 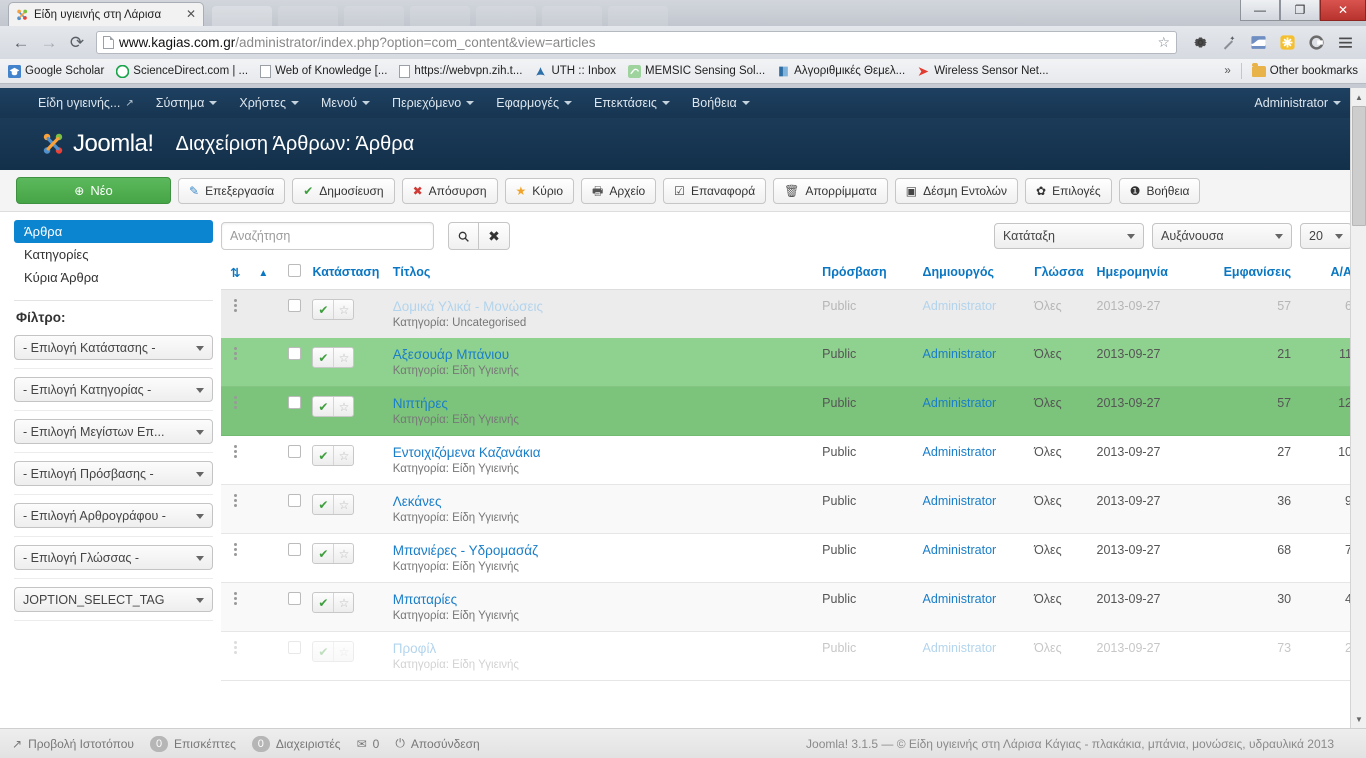 What do you see at coordinates (425, 599) in the screenshot?
I see `article-title-link: Μπαταρίες` at bounding box center [425, 599].